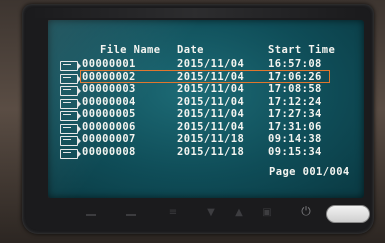  I want to click on header-date: Date, so click(190, 50).